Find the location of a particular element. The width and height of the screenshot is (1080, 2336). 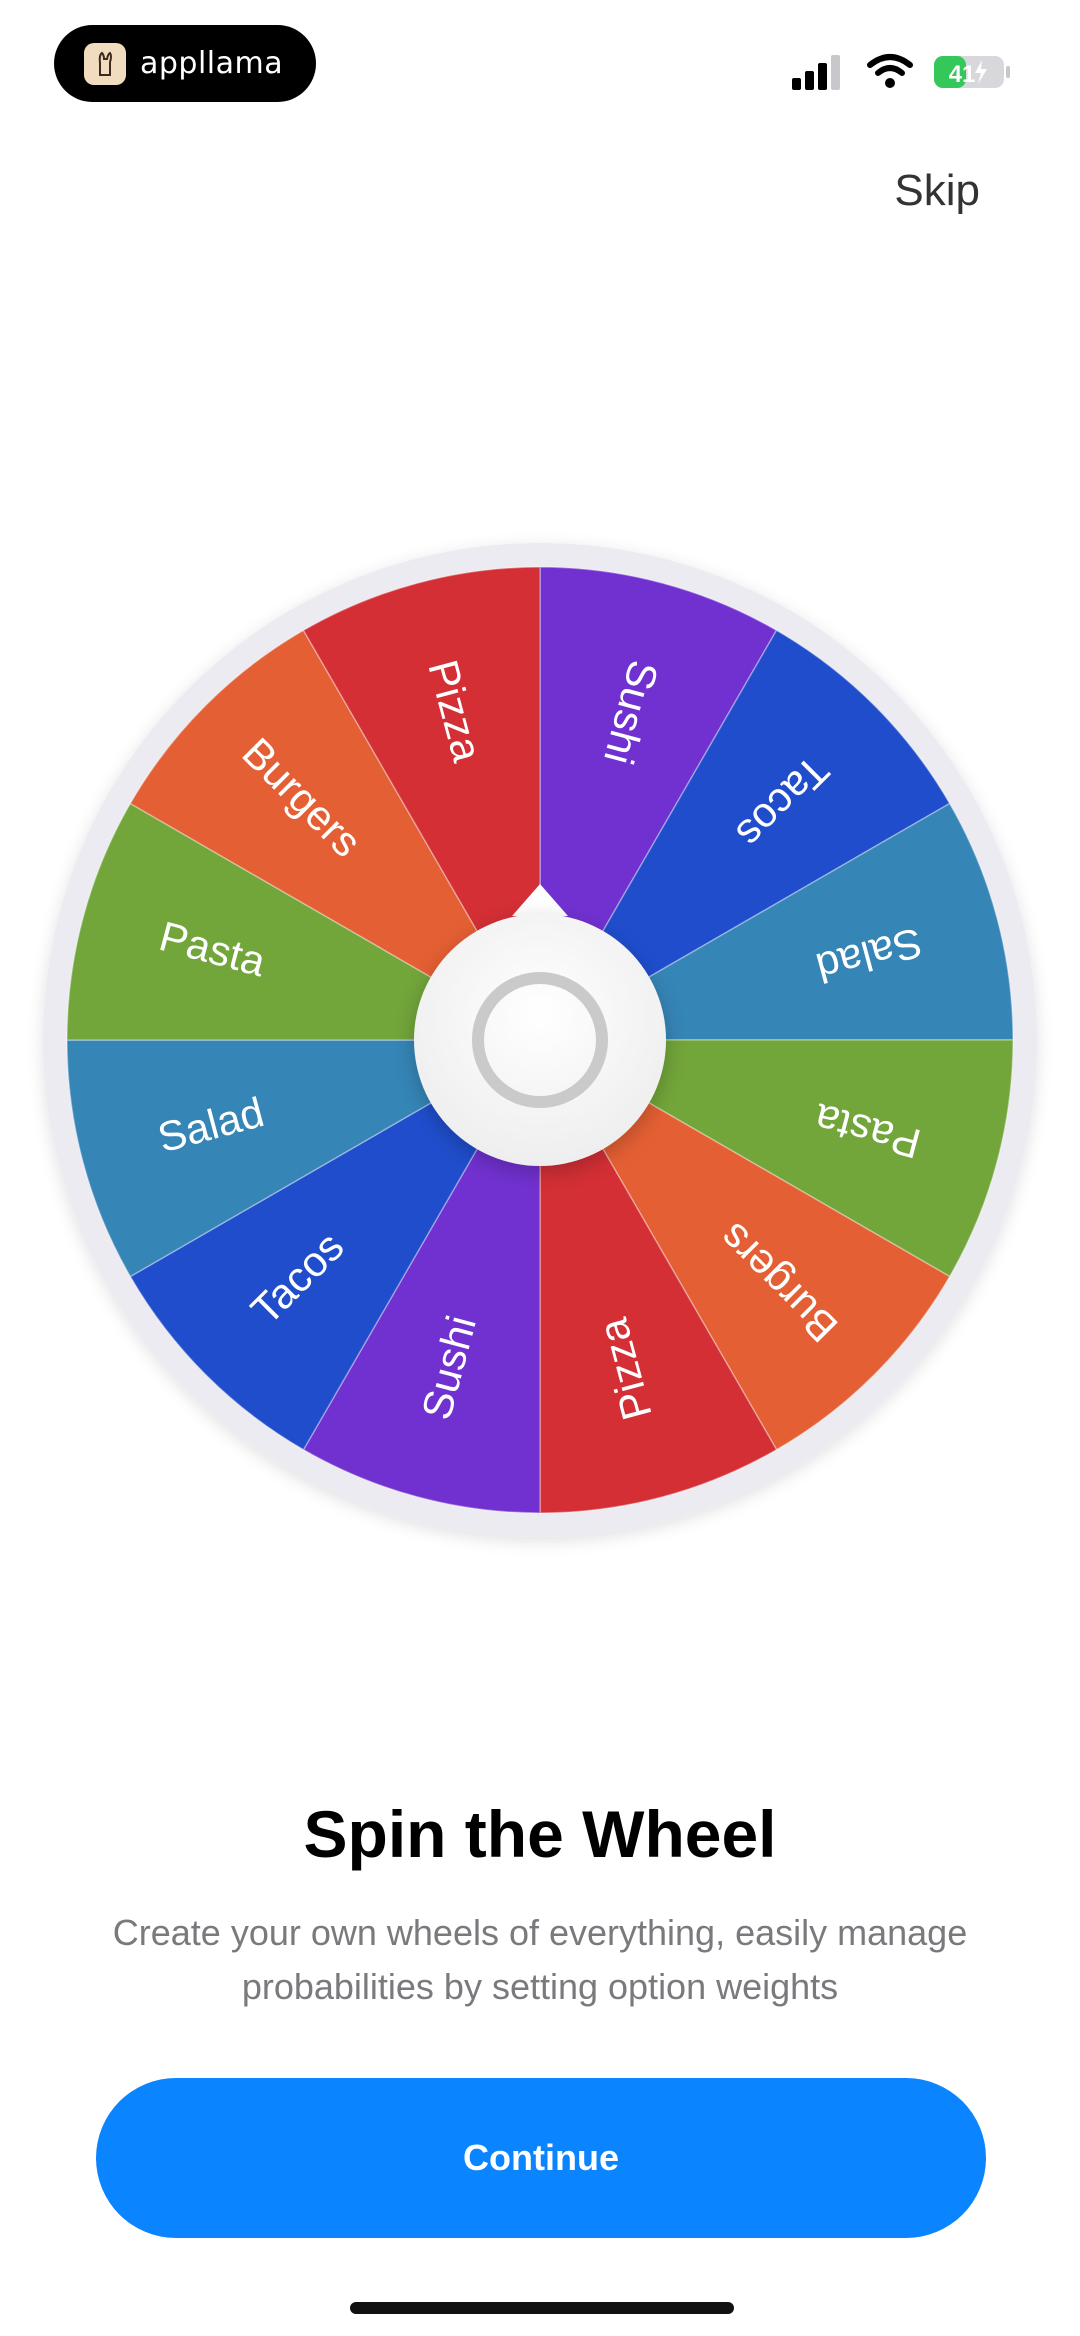

llama-logo-icon is located at coordinates (105, 63).